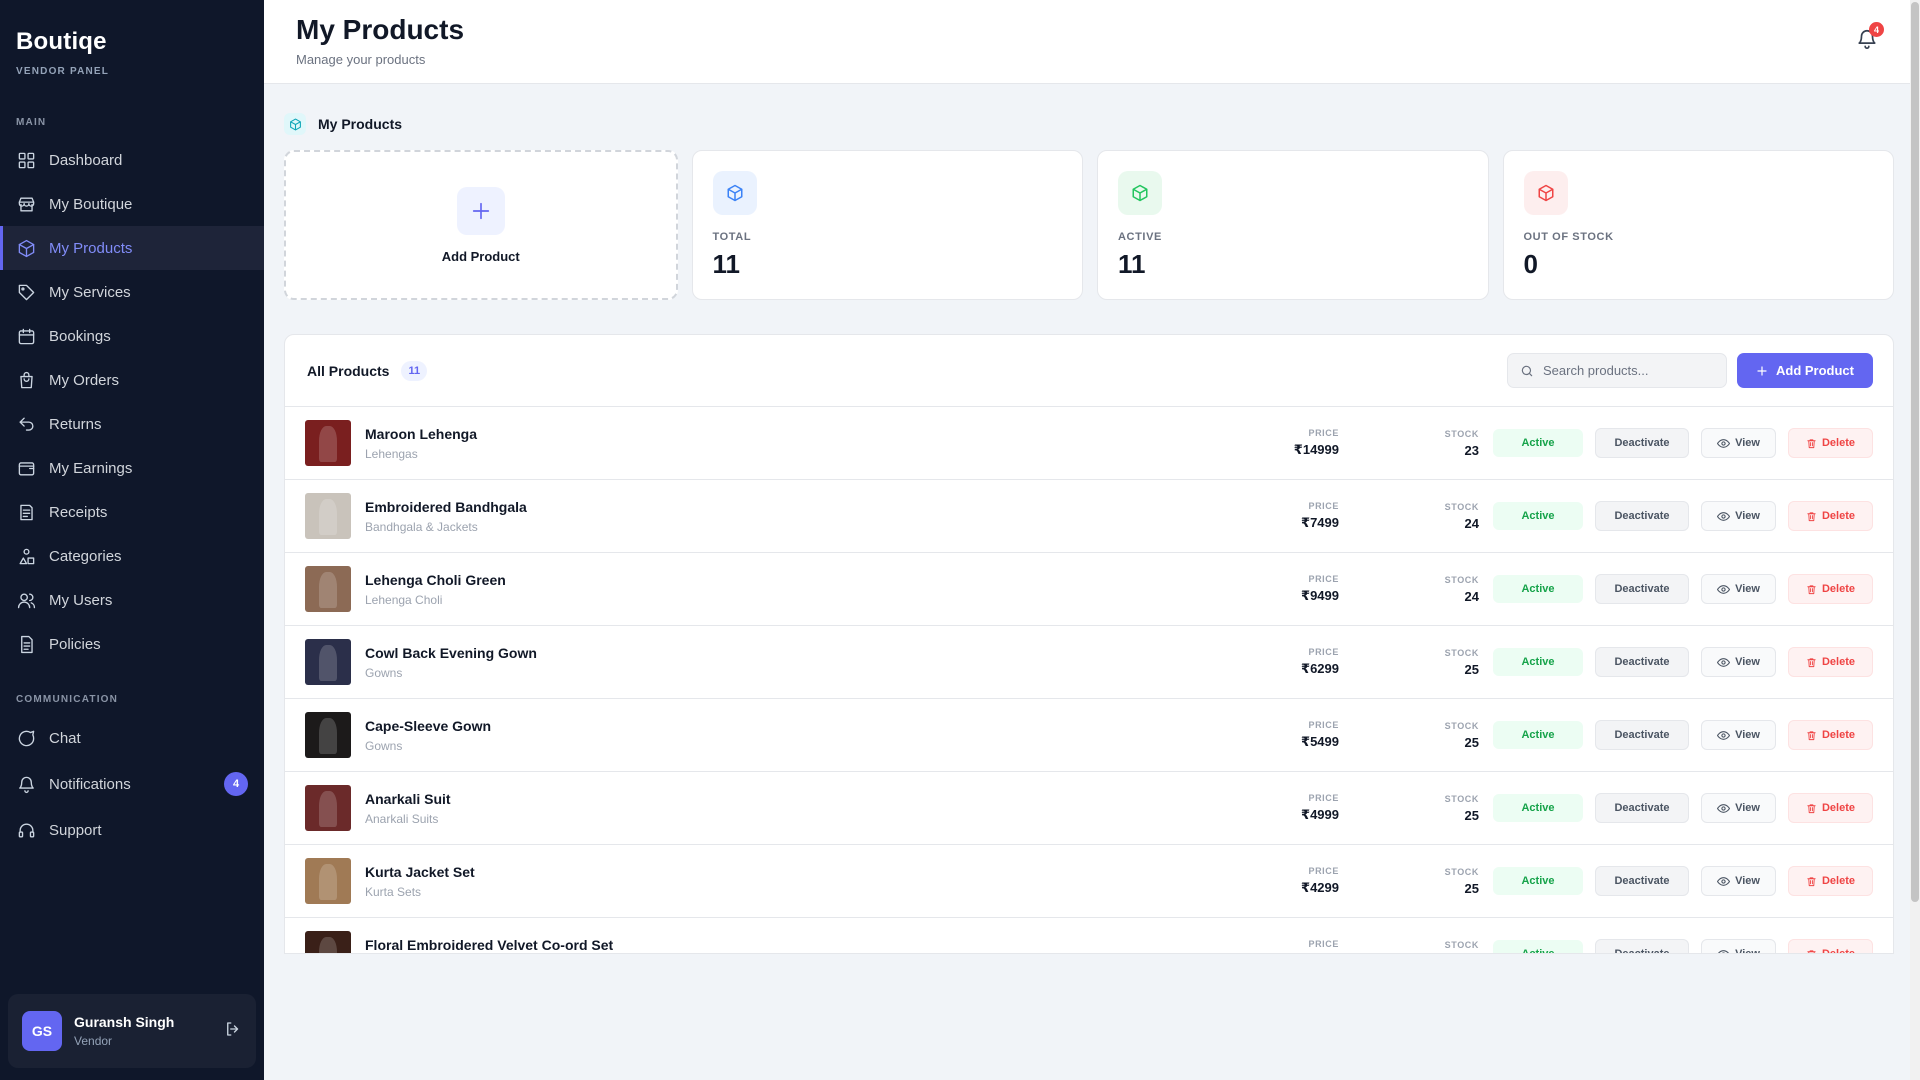  I want to click on price-cell: PRICE ₹14999, so click(1279, 443).